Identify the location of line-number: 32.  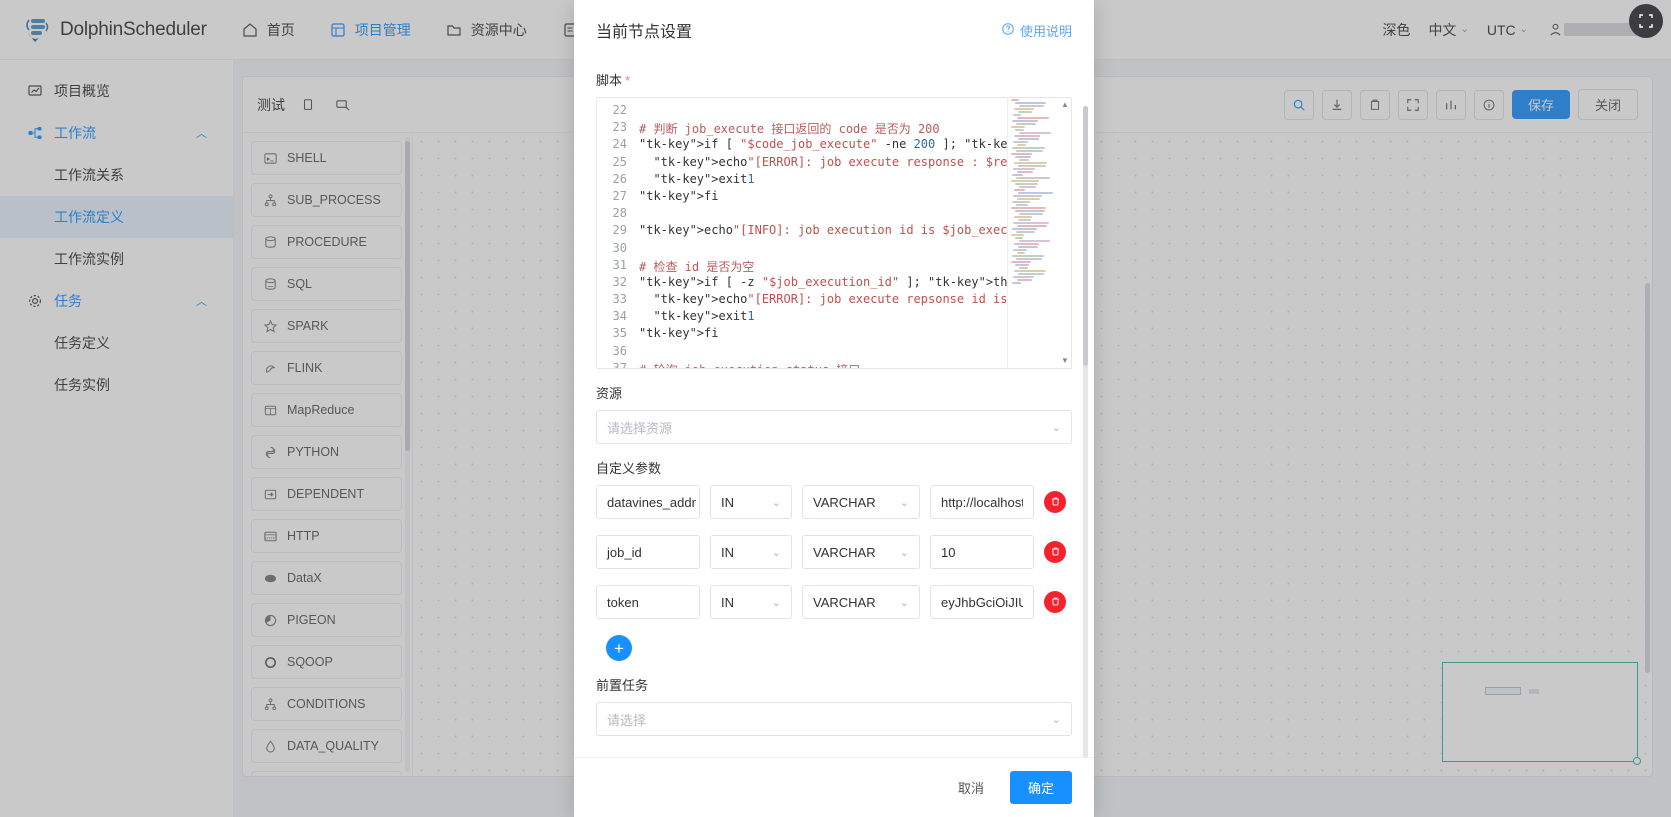
(619, 281).